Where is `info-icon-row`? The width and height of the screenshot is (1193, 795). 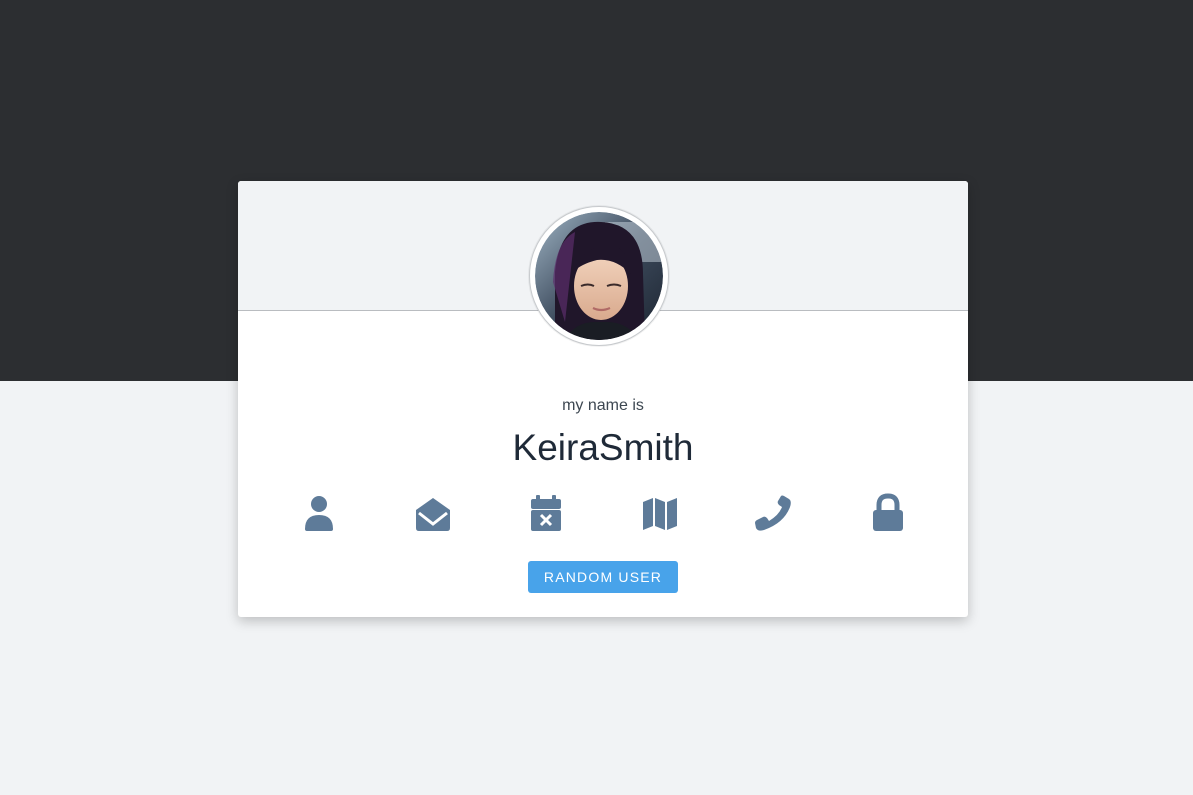
info-icon-row is located at coordinates (603, 513).